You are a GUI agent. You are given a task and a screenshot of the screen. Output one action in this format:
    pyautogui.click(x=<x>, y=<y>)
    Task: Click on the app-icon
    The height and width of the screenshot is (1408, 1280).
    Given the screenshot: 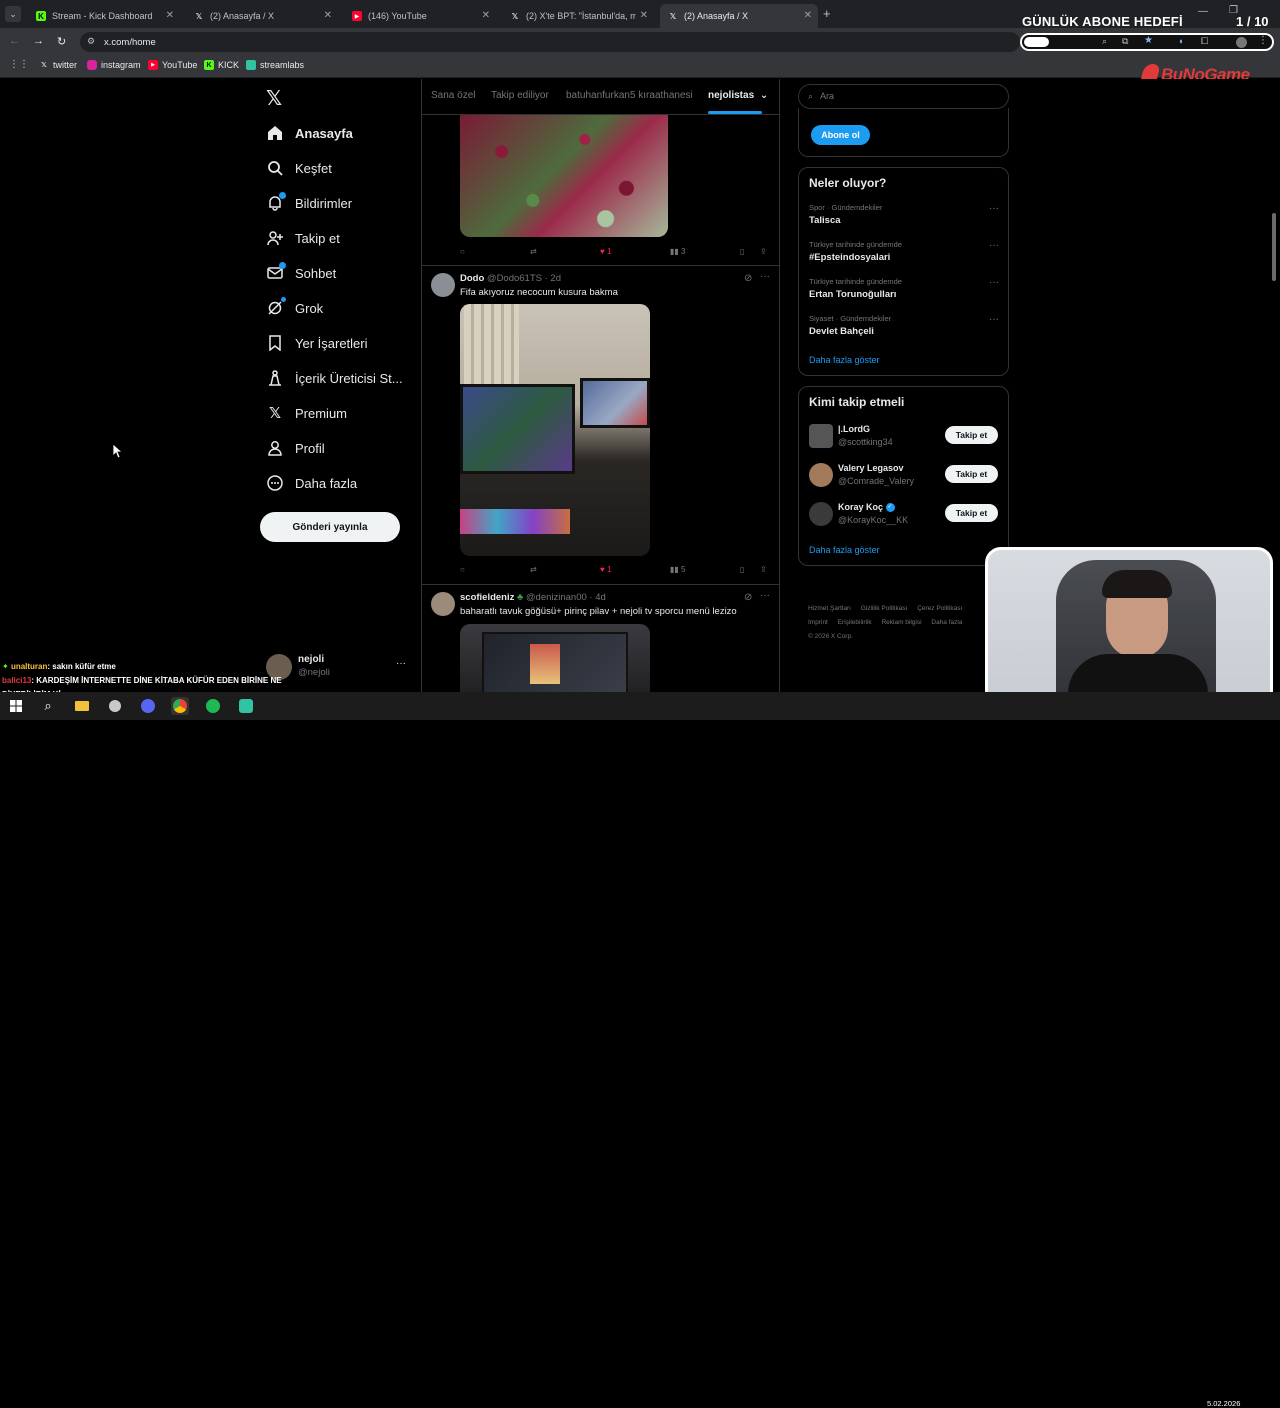 What is the action you would take?
    pyautogui.click(x=115, y=706)
    